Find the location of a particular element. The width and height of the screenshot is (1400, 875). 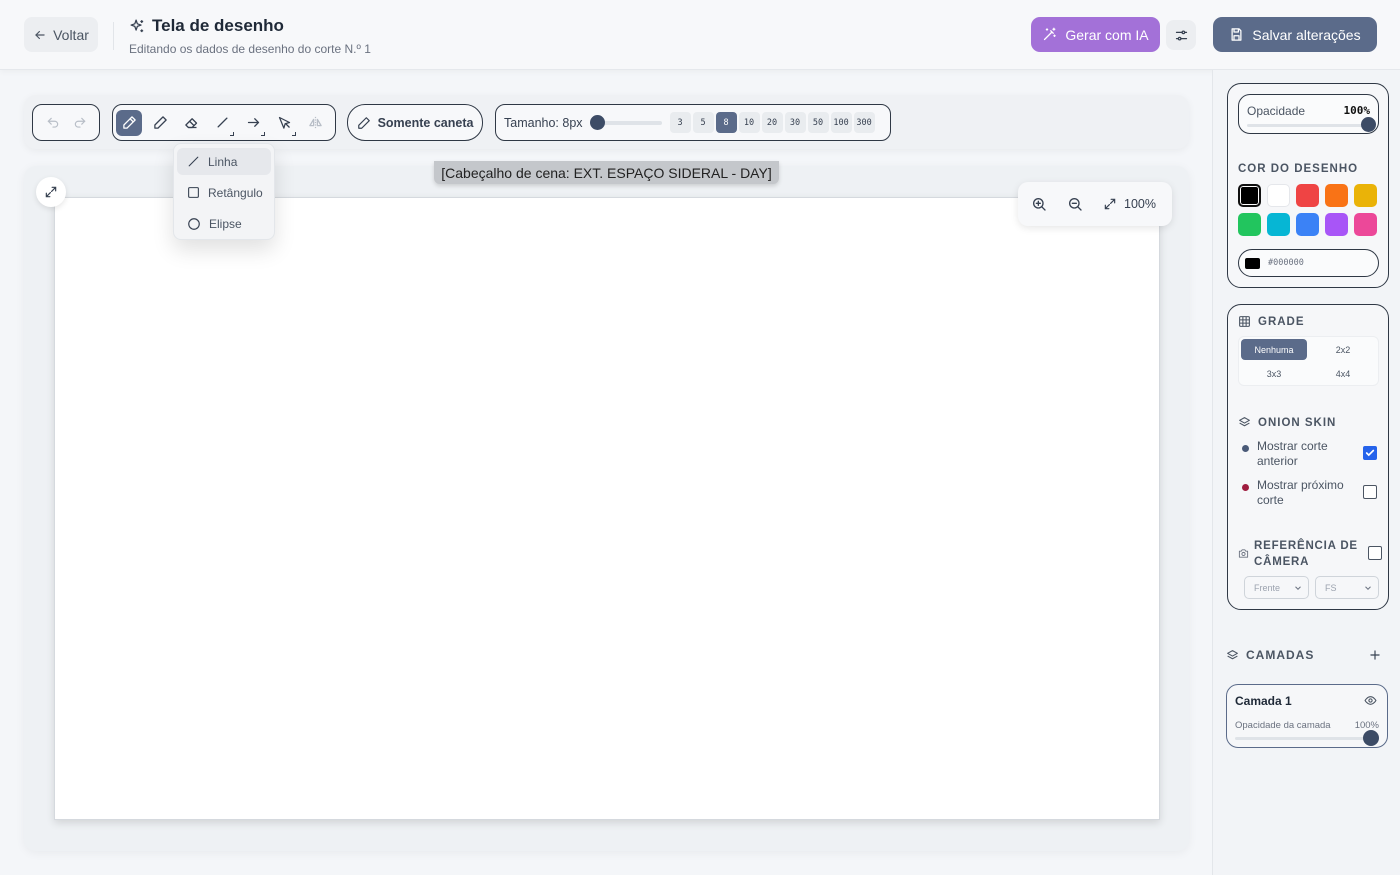

fullscreen-button is located at coordinates (51, 192).